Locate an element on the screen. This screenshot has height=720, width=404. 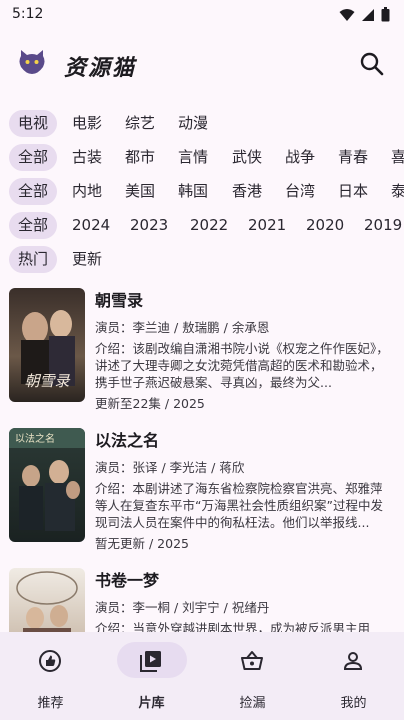
filter-chip-year: 2024 is located at coordinates (91, 225).